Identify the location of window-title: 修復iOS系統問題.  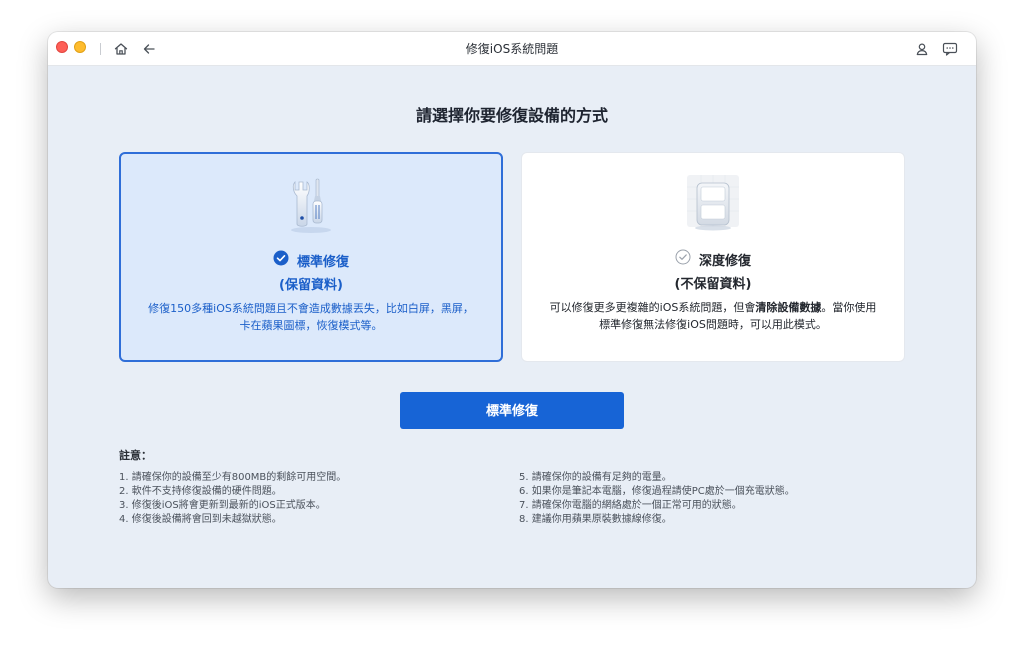
(512, 49).